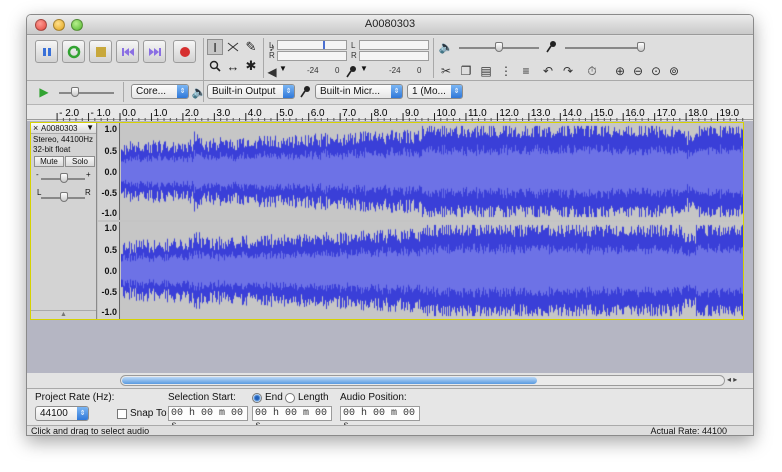  What do you see at coordinates (35, 128) in the screenshot?
I see `close-track-icon: ×` at bounding box center [35, 128].